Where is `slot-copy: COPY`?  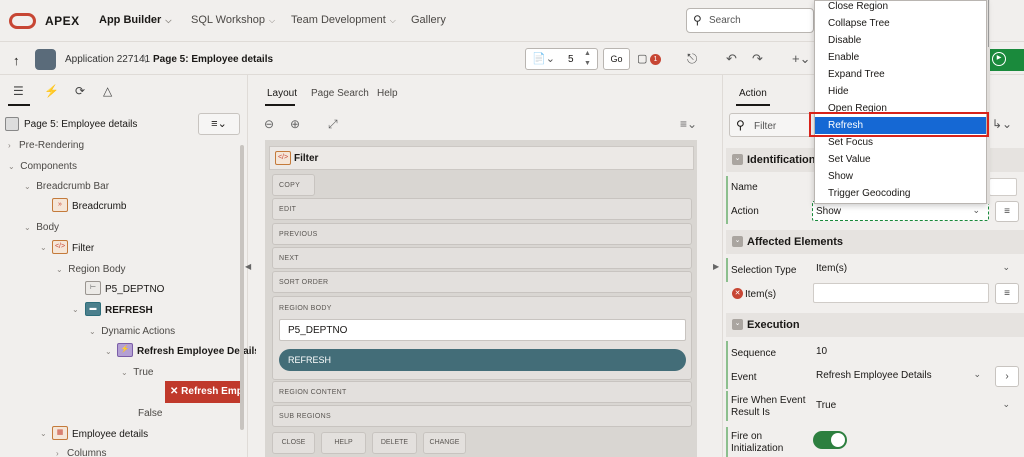 slot-copy: COPY is located at coordinates (293, 185).